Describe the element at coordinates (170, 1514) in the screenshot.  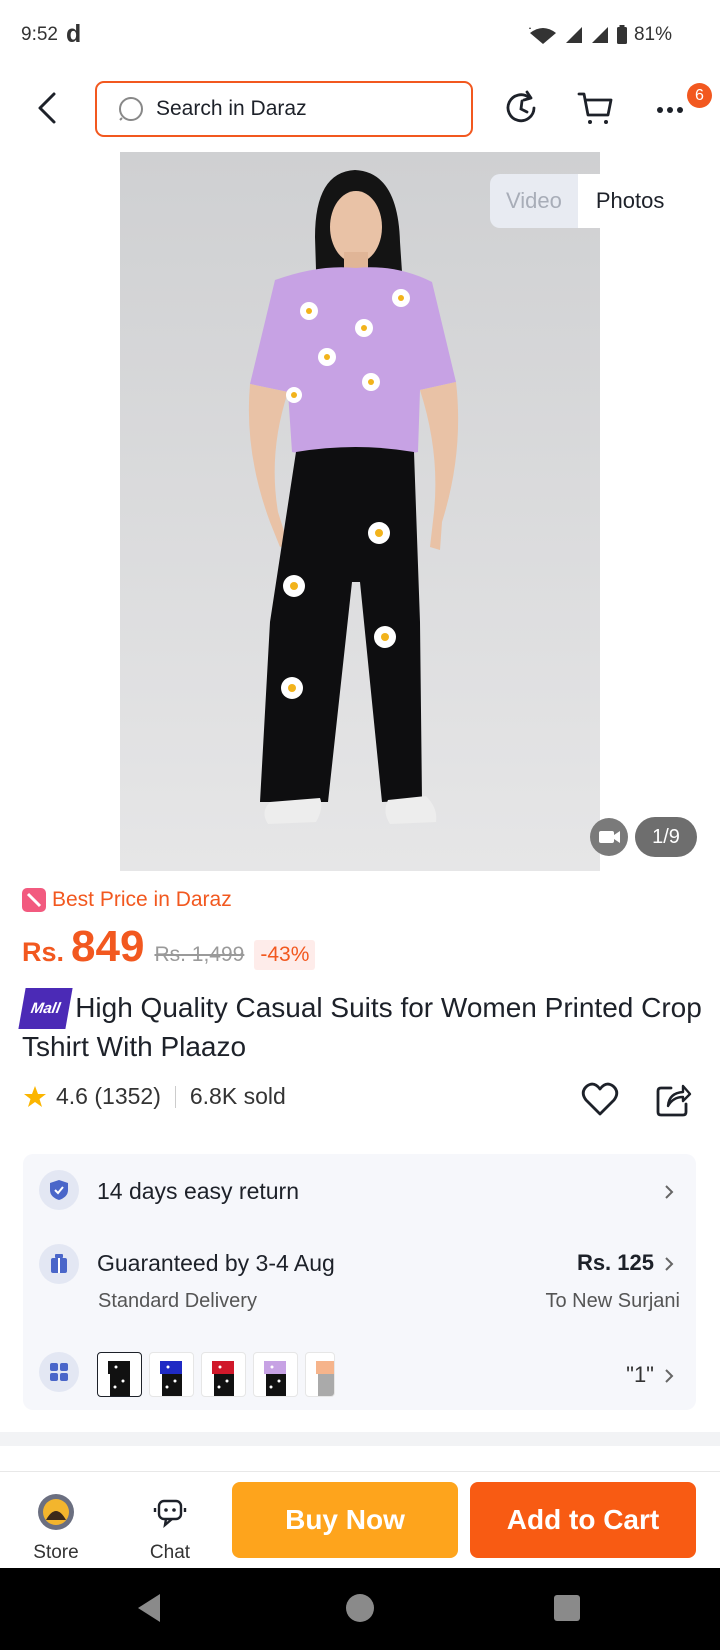
I see `chat-bot-icon` at that location.